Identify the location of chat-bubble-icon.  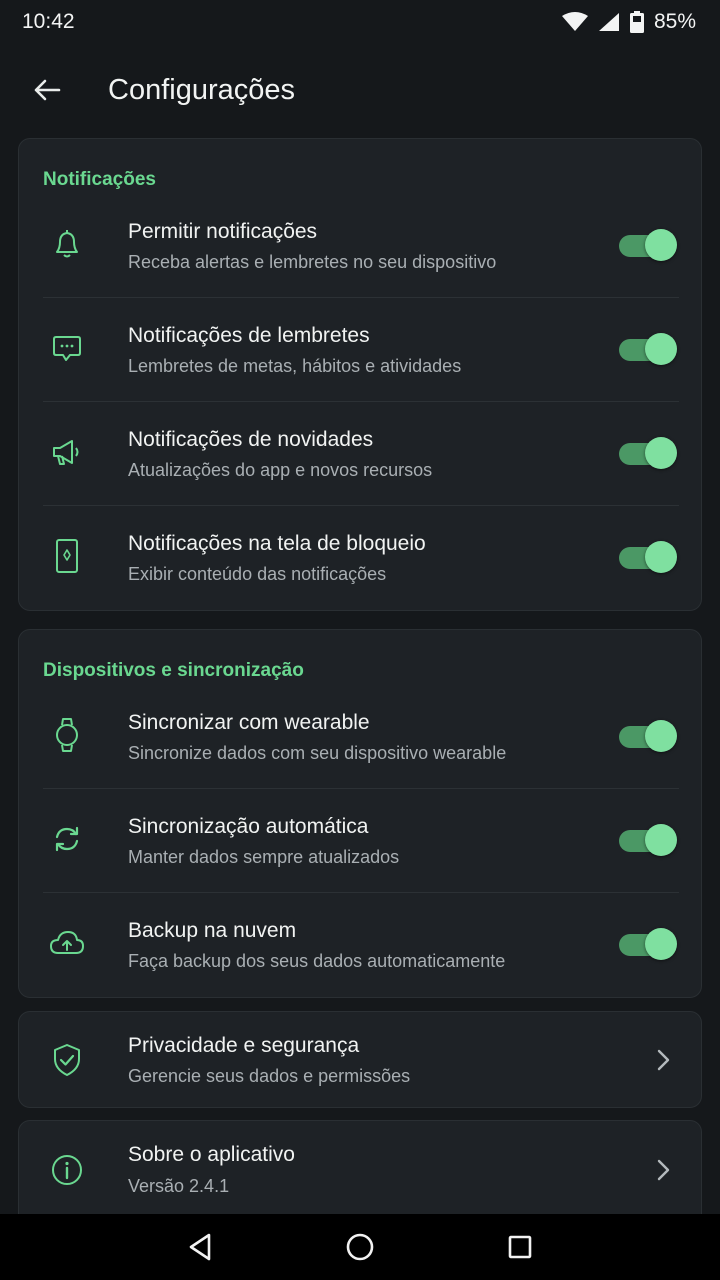
(67, 348).